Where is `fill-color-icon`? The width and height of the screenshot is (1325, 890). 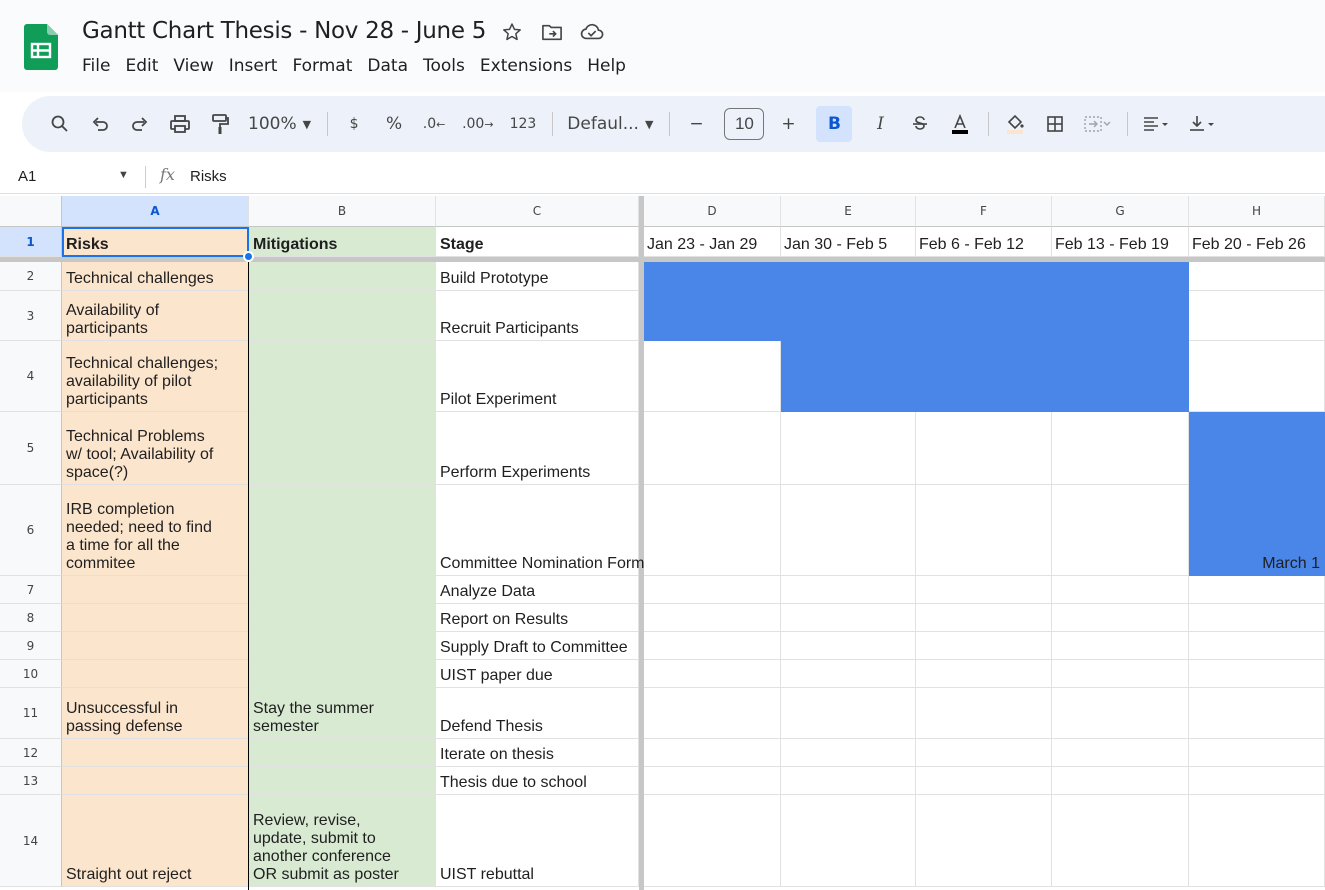
fill-color-icon is located at coordinates (1015, 124).